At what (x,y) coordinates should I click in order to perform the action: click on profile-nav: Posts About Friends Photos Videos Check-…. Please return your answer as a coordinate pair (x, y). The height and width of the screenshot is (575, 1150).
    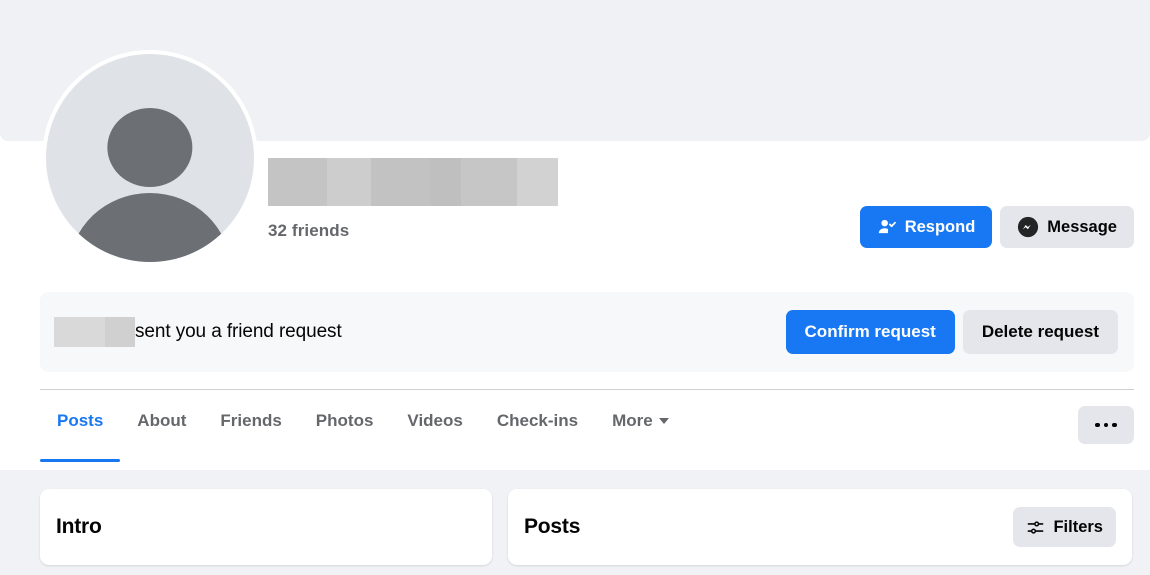
    Looking at the image, I should click on (587, 426).